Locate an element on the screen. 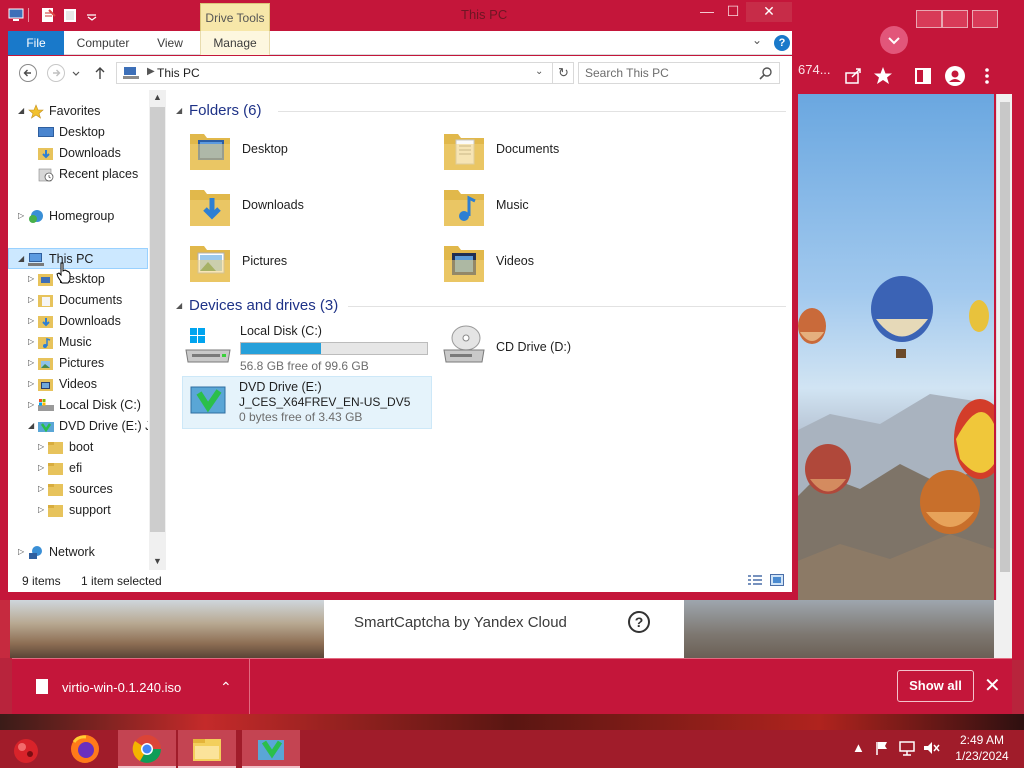  show-all-button: Show all is located at coordinates (935, 686).